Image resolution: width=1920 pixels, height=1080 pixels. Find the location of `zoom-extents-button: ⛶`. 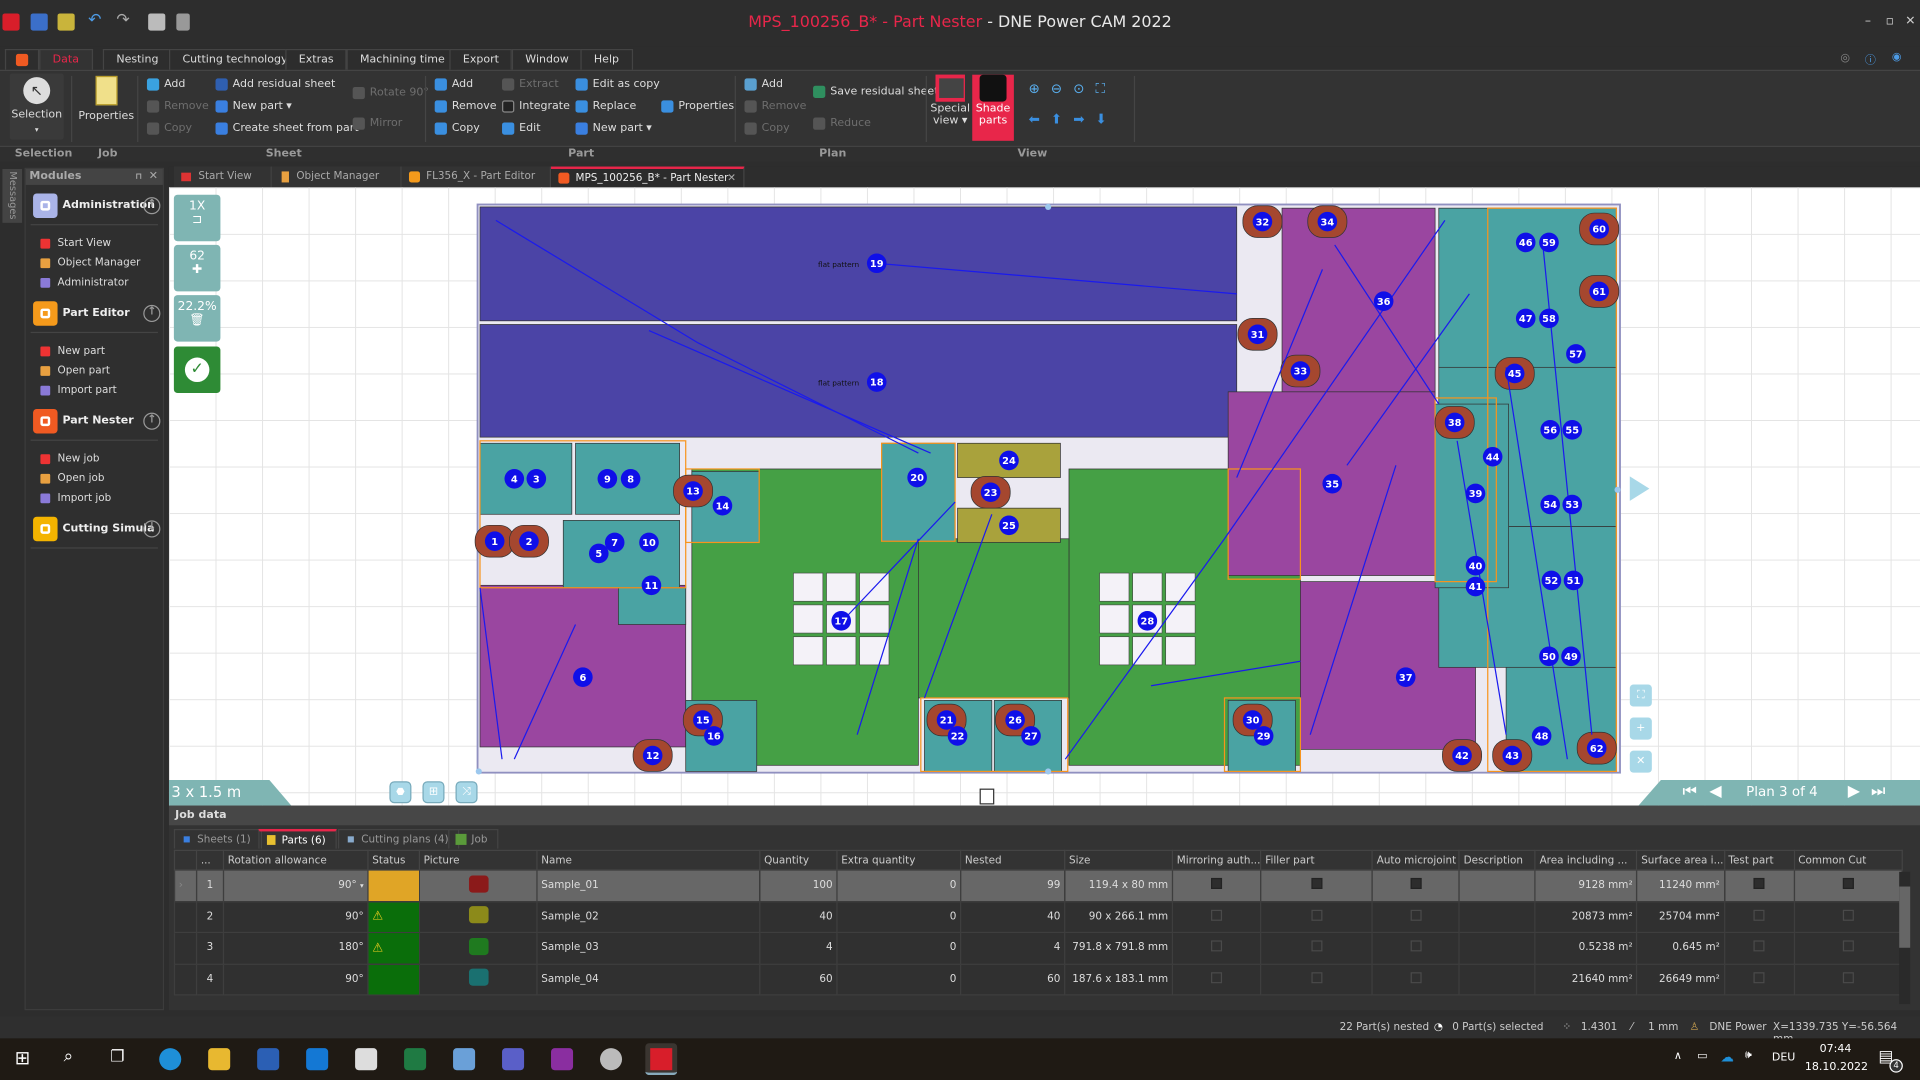

zoom-extents-button: ⛶ is located at coordinates (1640, 695).